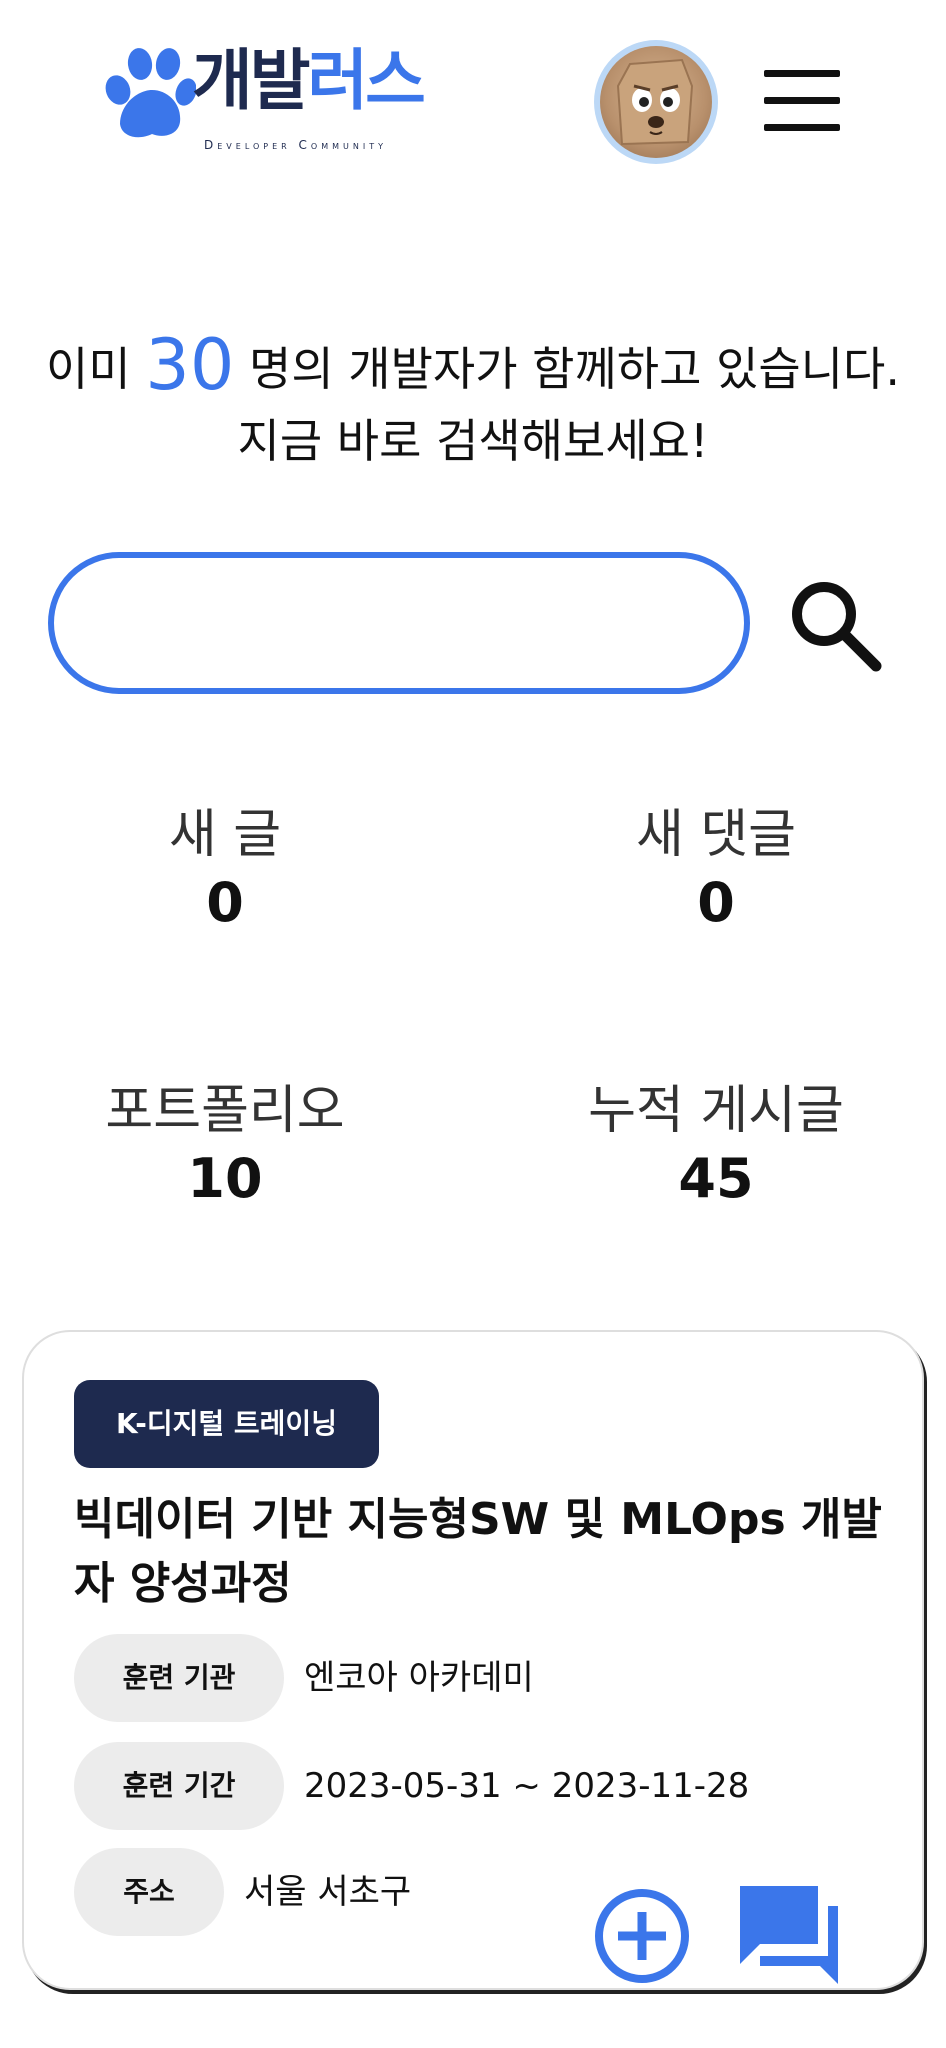 The width and height of the screenshot is (946, 2048). What do you see at coordinates (716, 835) in the screenshot?
I see `stat-label: 새 댓글` at bounding box center [716, 835].